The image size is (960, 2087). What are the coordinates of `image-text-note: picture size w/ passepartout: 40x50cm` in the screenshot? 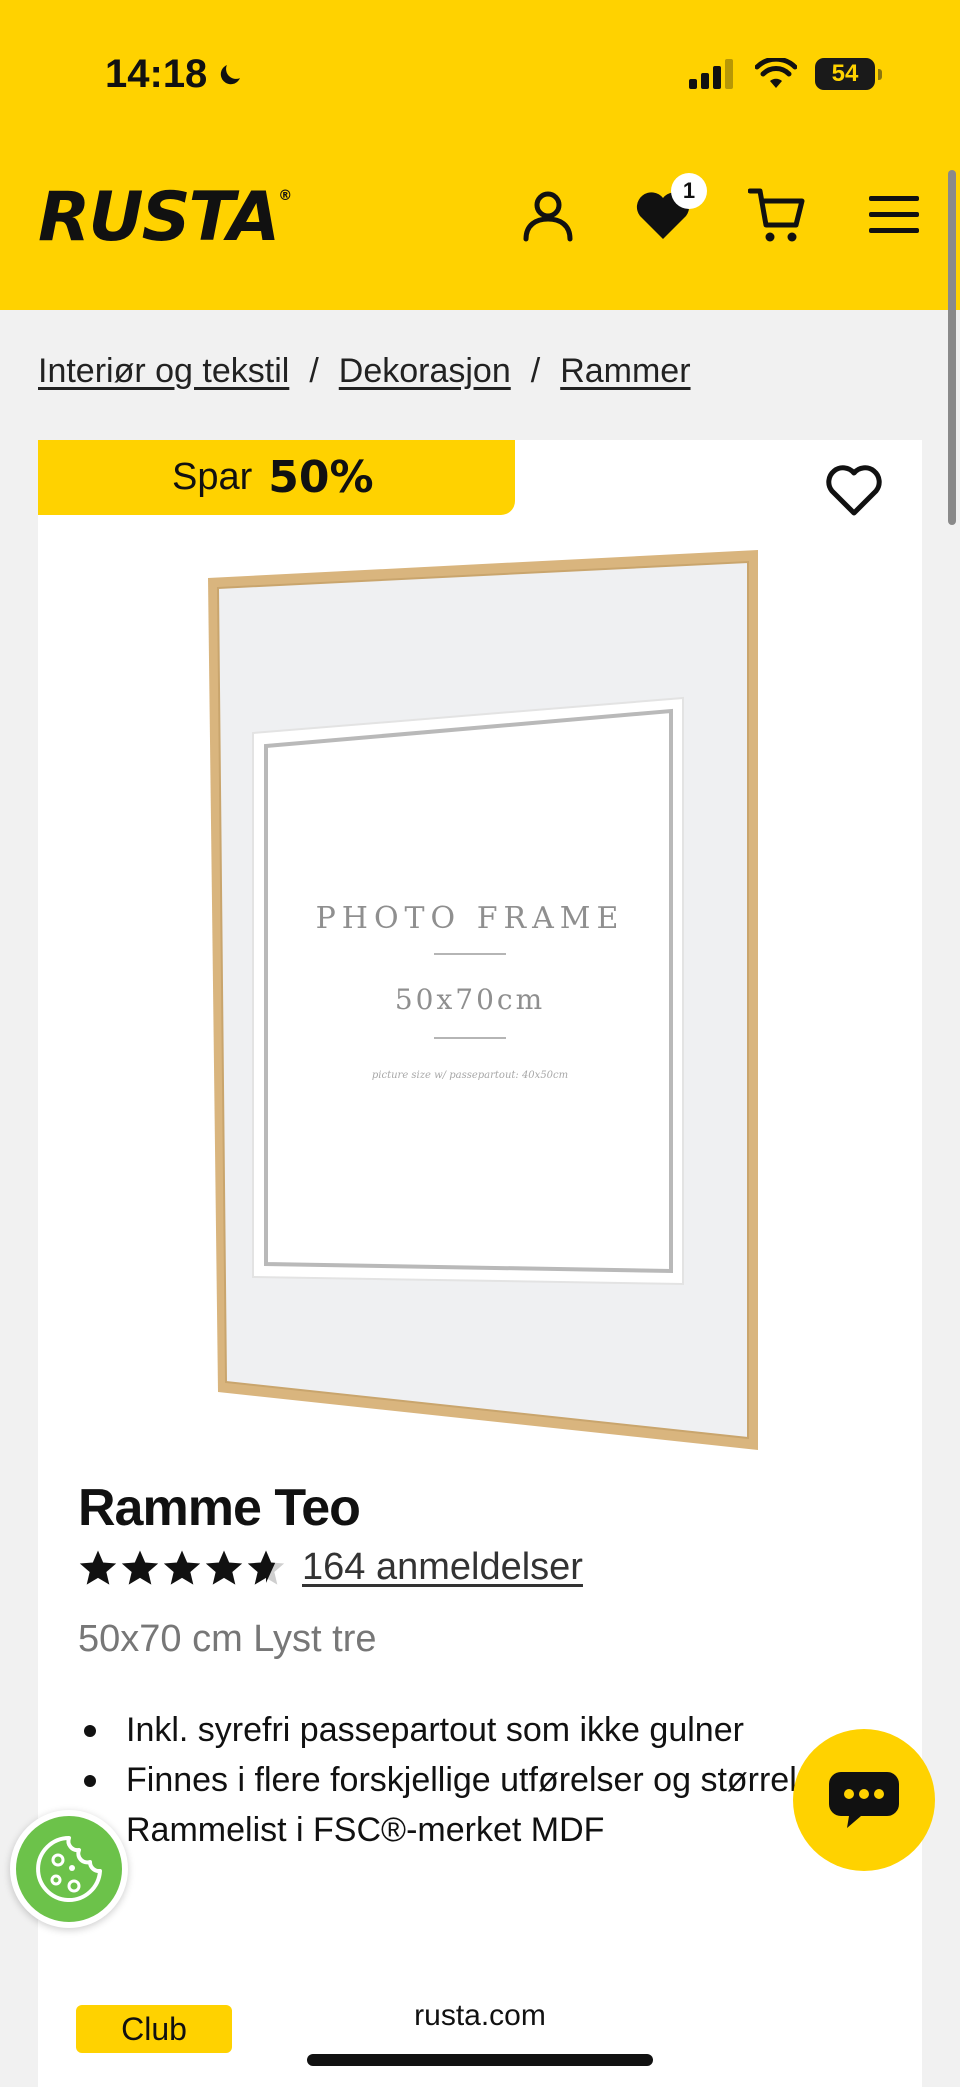 It's located at (470, 1075).